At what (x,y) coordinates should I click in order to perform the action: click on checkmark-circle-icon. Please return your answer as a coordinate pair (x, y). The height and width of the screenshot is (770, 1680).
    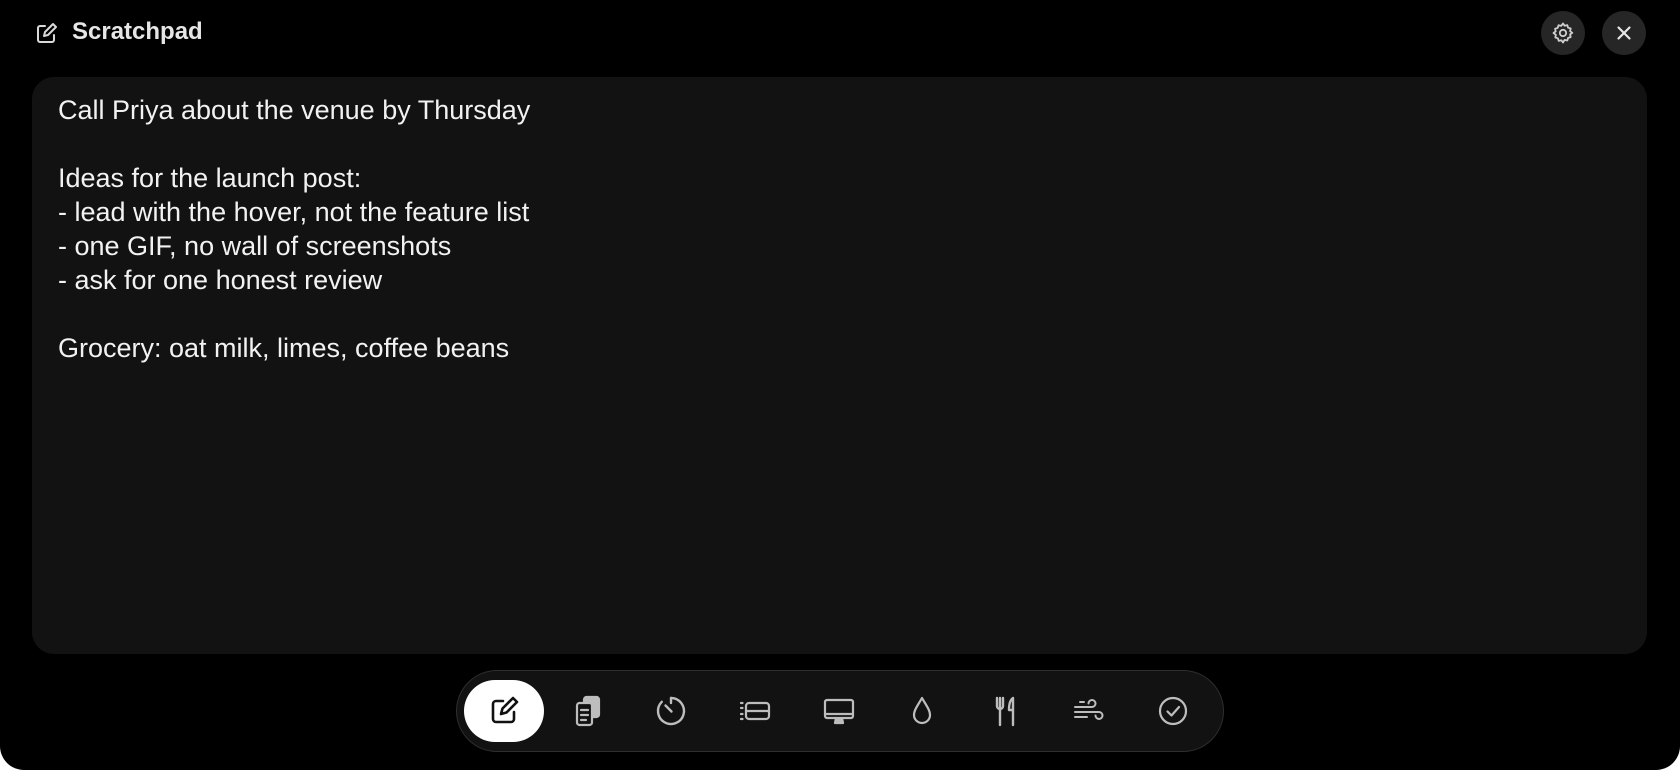
    Looking at the image, I should click on (1173, 711).